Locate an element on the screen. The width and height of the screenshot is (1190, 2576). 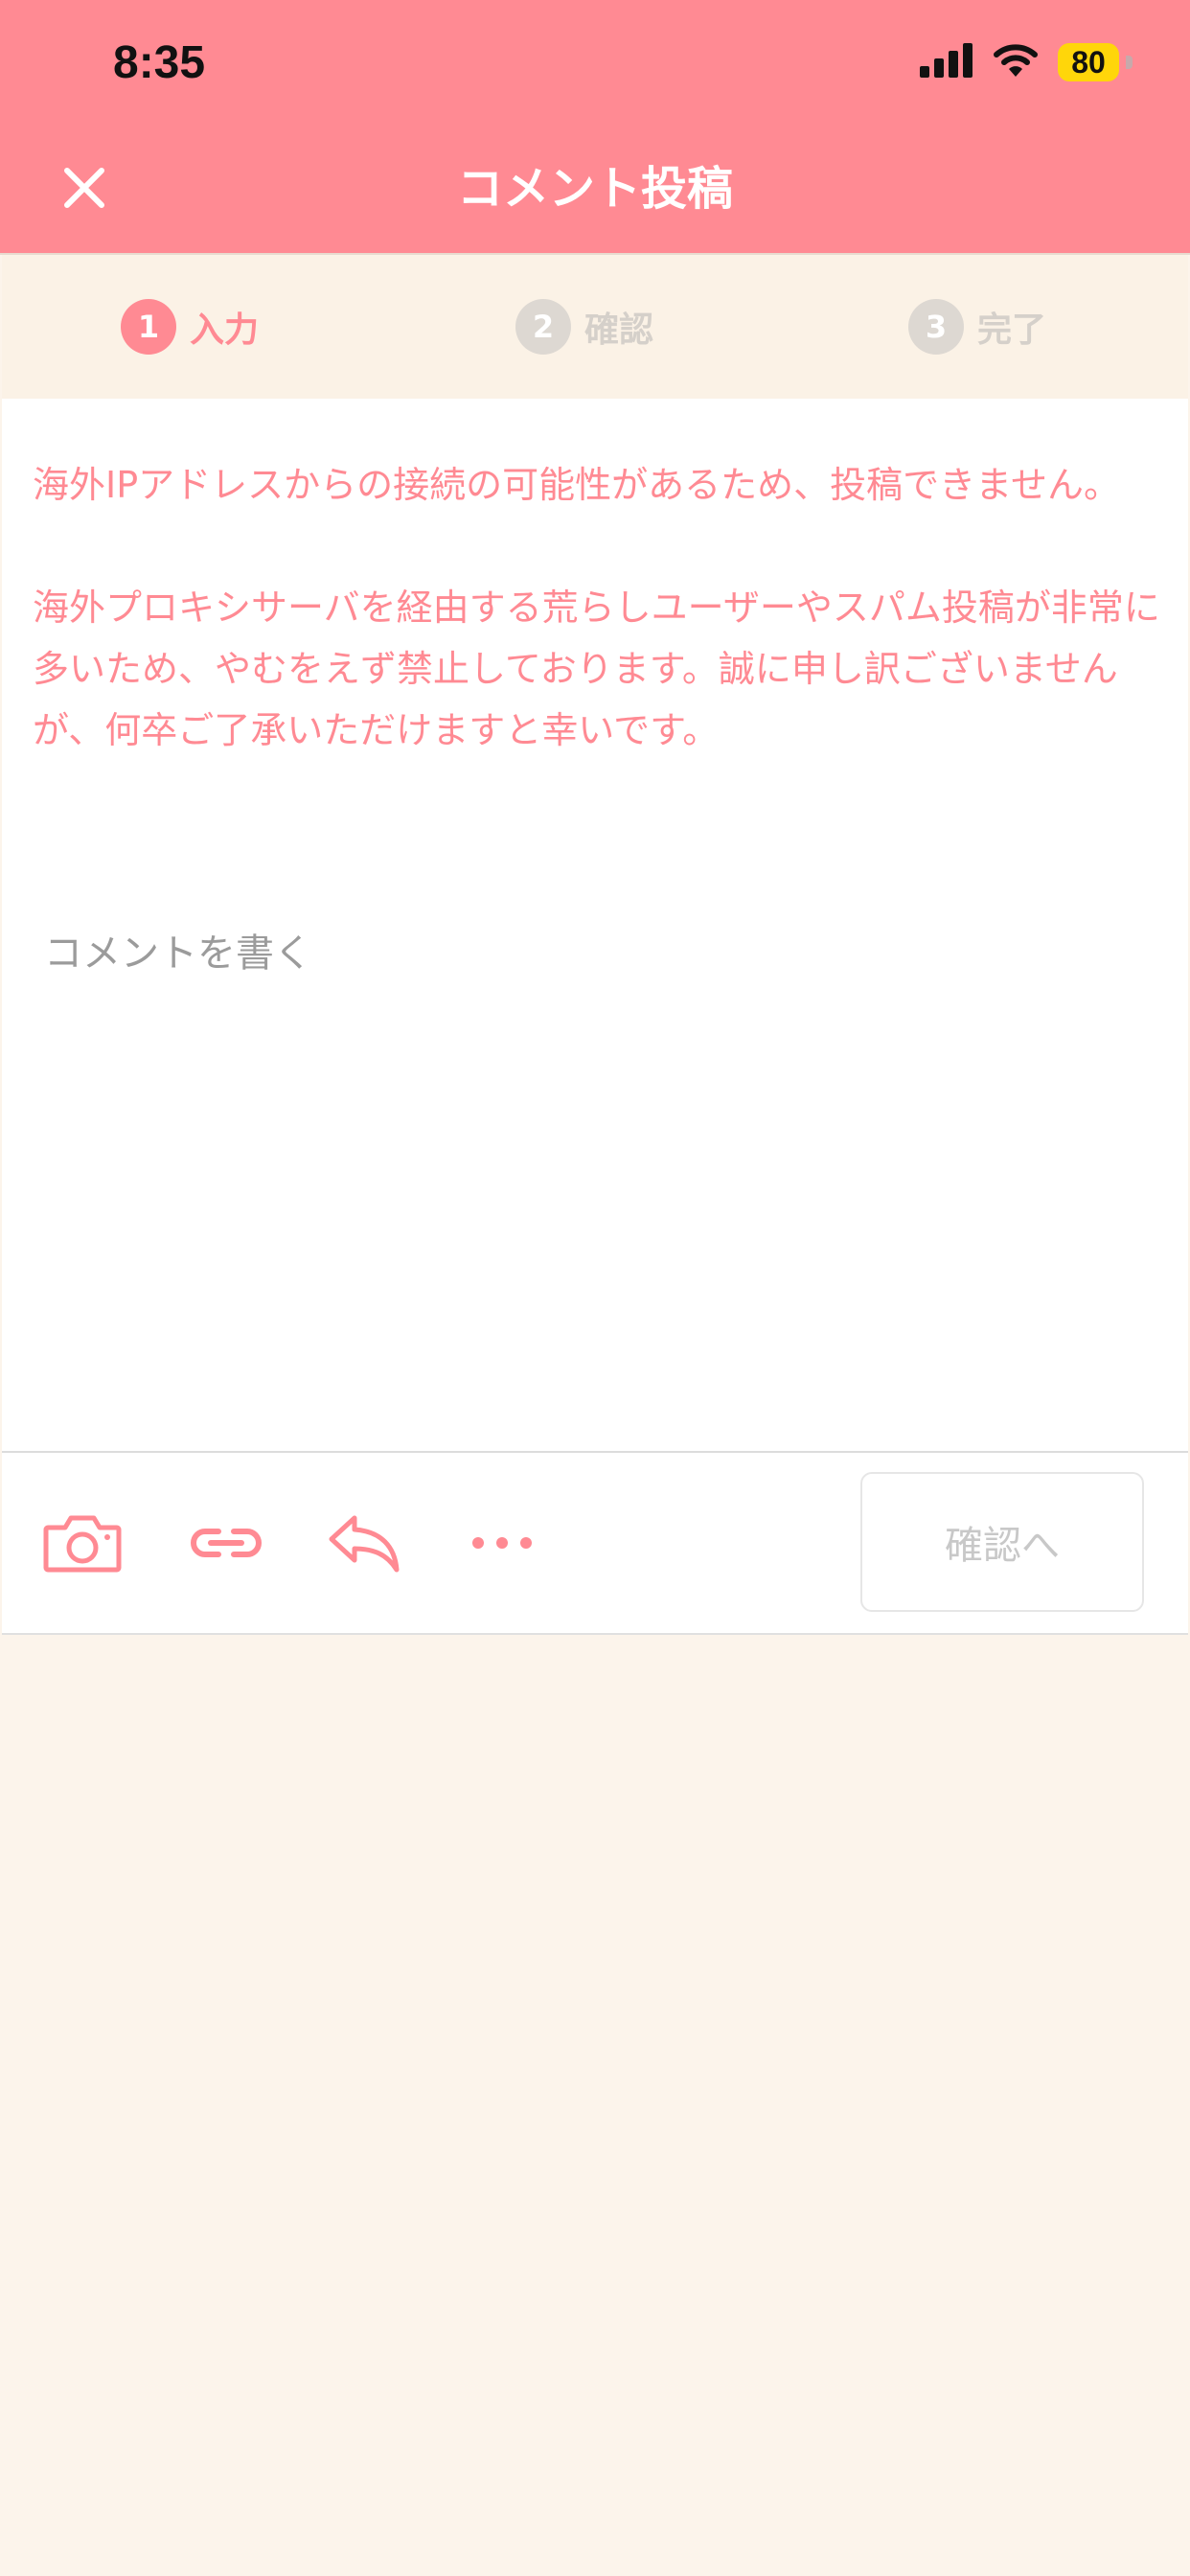
step-label: 入力 is located at coordinates (225, 330).